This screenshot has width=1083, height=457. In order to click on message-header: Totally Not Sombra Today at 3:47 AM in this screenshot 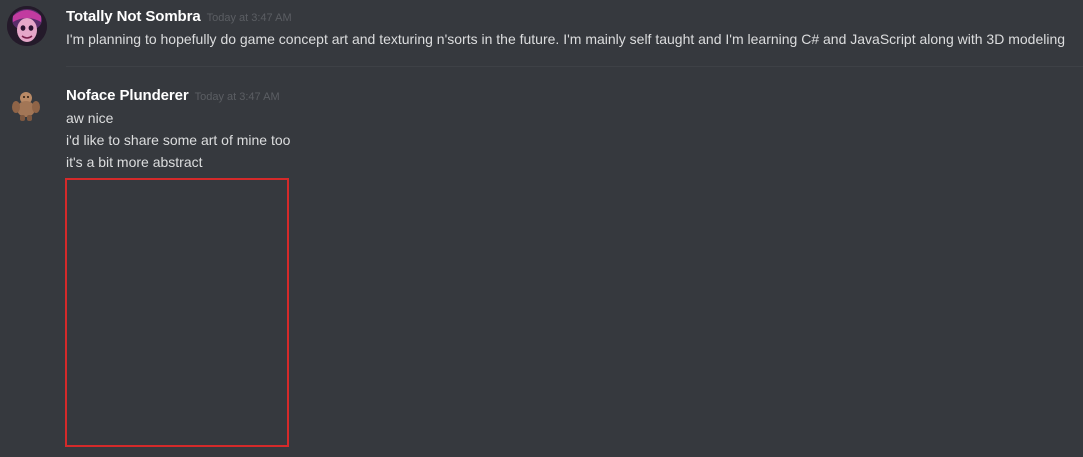, I will do `click(179, 17)`.